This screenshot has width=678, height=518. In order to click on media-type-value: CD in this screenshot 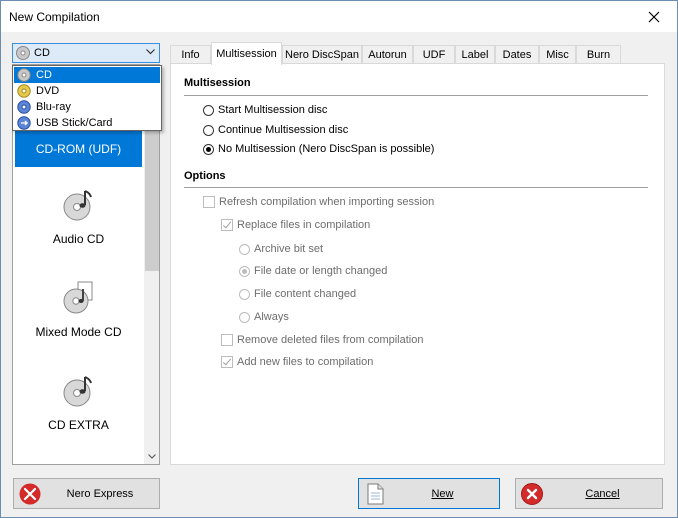, I will do `click(42, 53)`.